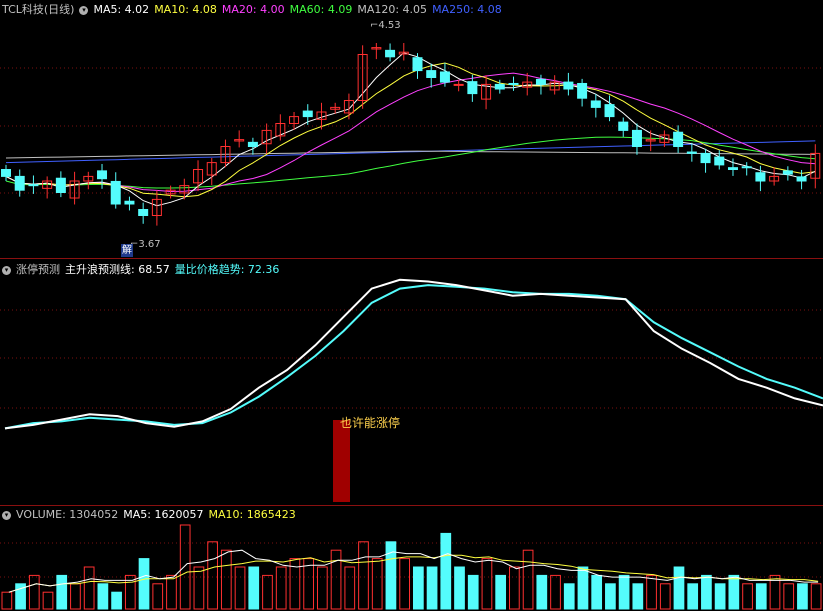 The image size is (823, 611). I want to click on high-price-label: ⌐4.53, so click(385, 25).